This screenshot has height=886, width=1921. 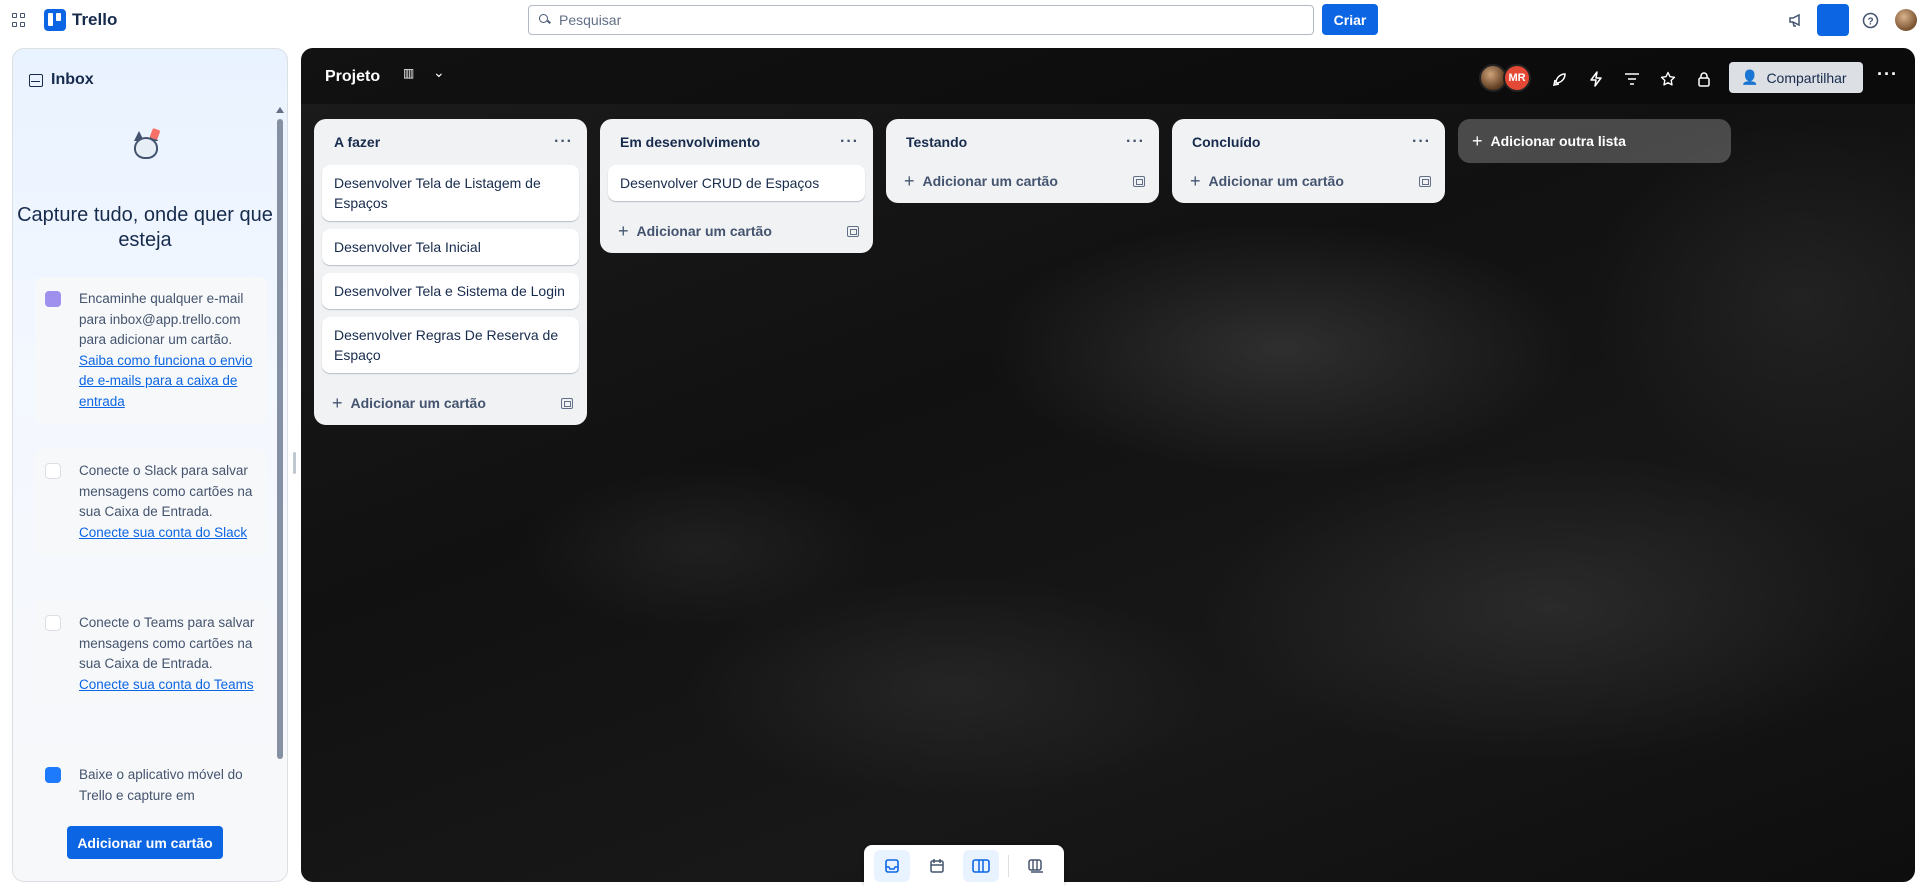 I want to click on card: Desenvolver CRUD de Espaços, so click(x=736, y=183).